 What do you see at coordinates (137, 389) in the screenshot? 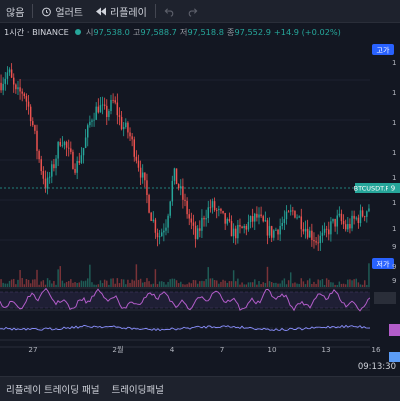
I see `trading-panel-tab: 트레이딩패널` at bounding box center [137, 389].